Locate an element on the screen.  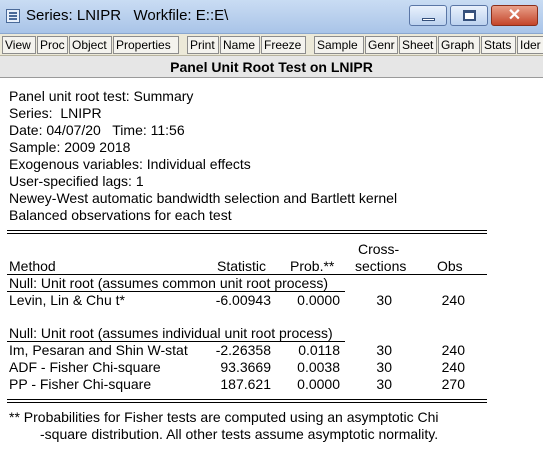
minimize-icon is located at coordinates (428, 19).